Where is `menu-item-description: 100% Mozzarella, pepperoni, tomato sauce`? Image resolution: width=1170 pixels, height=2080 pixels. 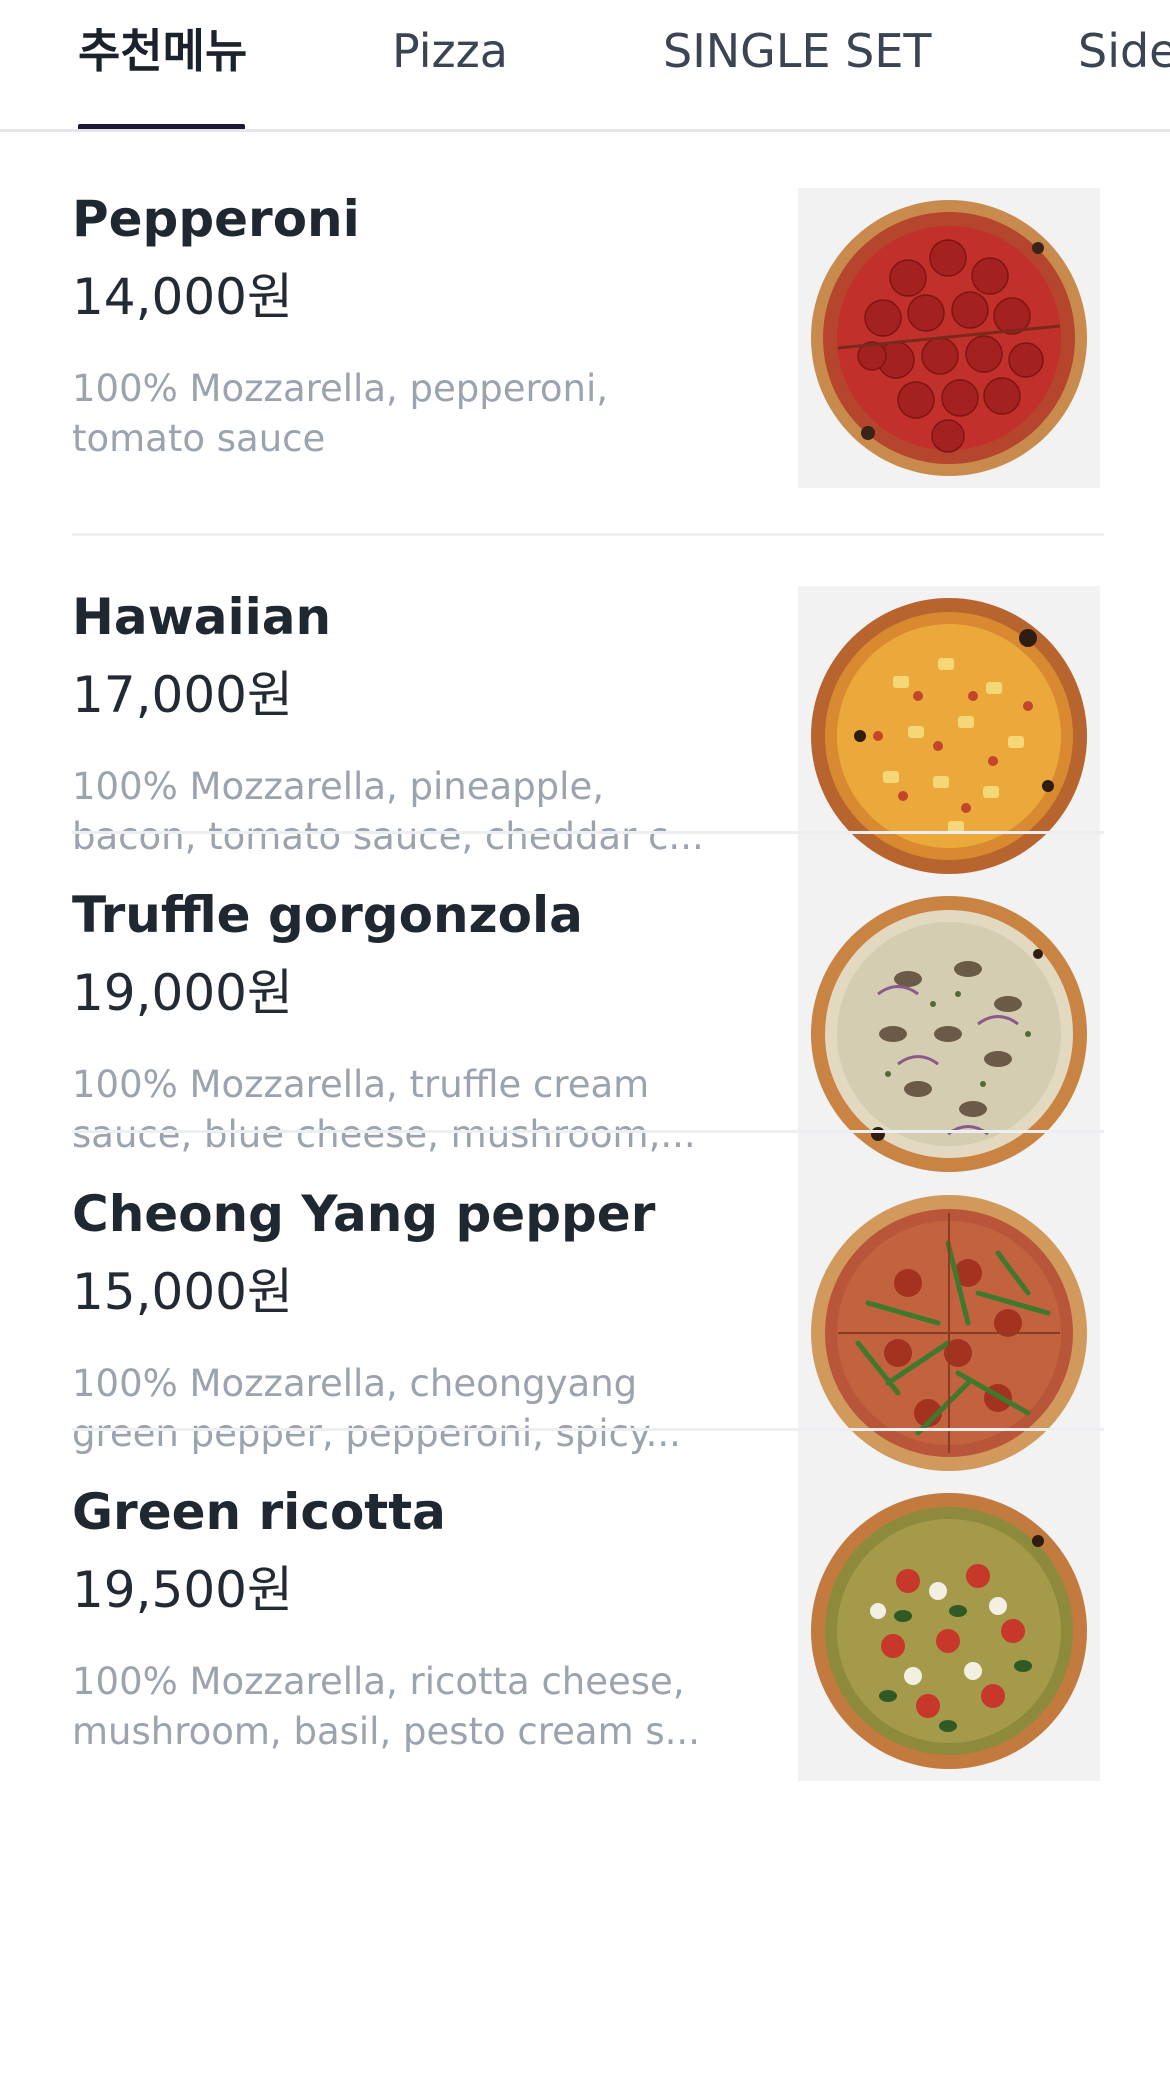 menu-item-description: 100% Mozzarella, pepperoni, tomato sauce is located at coordinates (340, 413).